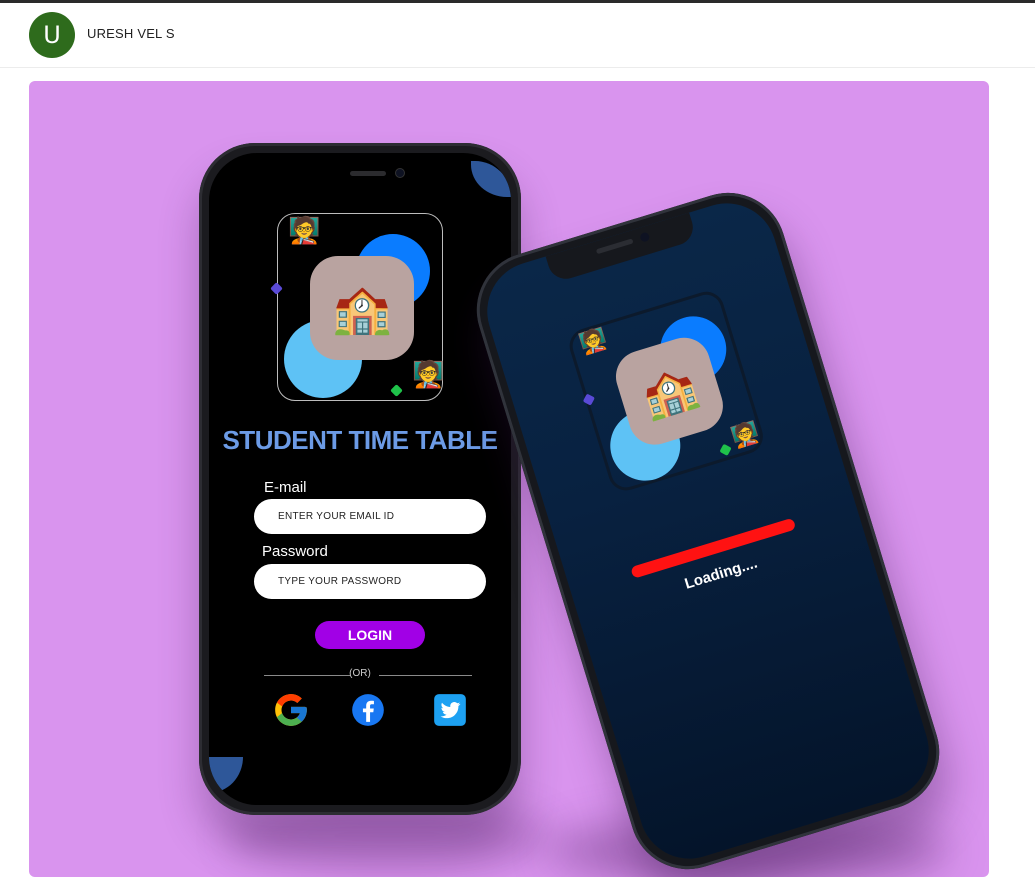  I want to click on google-icon, so click(291, 710).